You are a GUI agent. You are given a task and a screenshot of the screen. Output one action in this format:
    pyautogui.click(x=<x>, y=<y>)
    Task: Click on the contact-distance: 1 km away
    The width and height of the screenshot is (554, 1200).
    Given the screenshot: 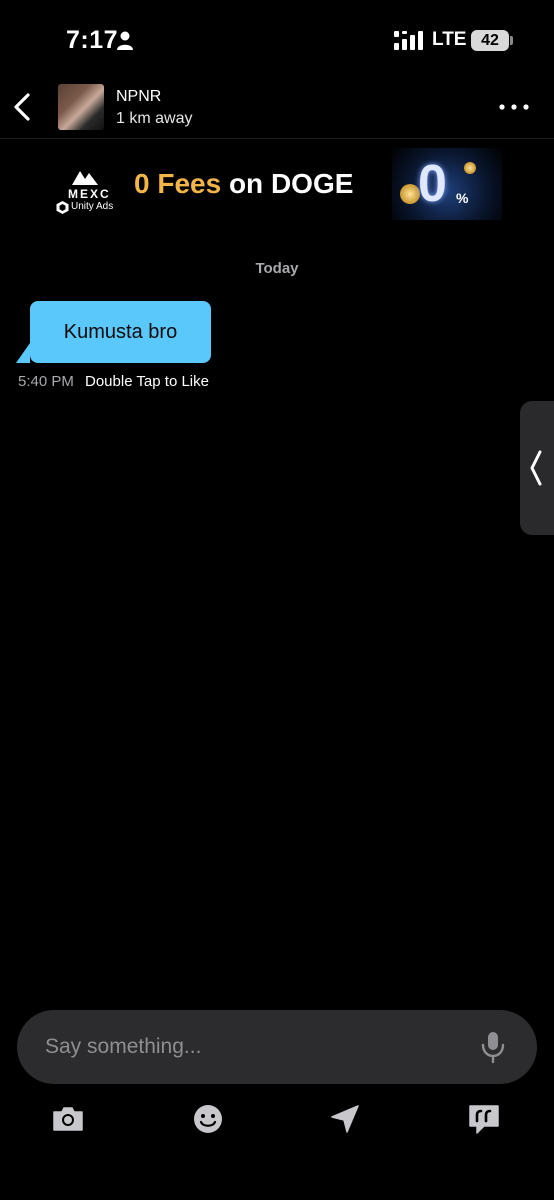 What is the action you would take?
    pyautogui.click(x=154, y=118)
    